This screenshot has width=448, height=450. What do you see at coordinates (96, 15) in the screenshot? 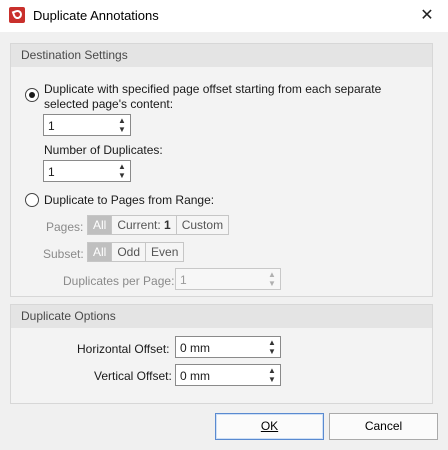
I see `window-title: Duplicate Annotations` at bounding box center [96, 15].